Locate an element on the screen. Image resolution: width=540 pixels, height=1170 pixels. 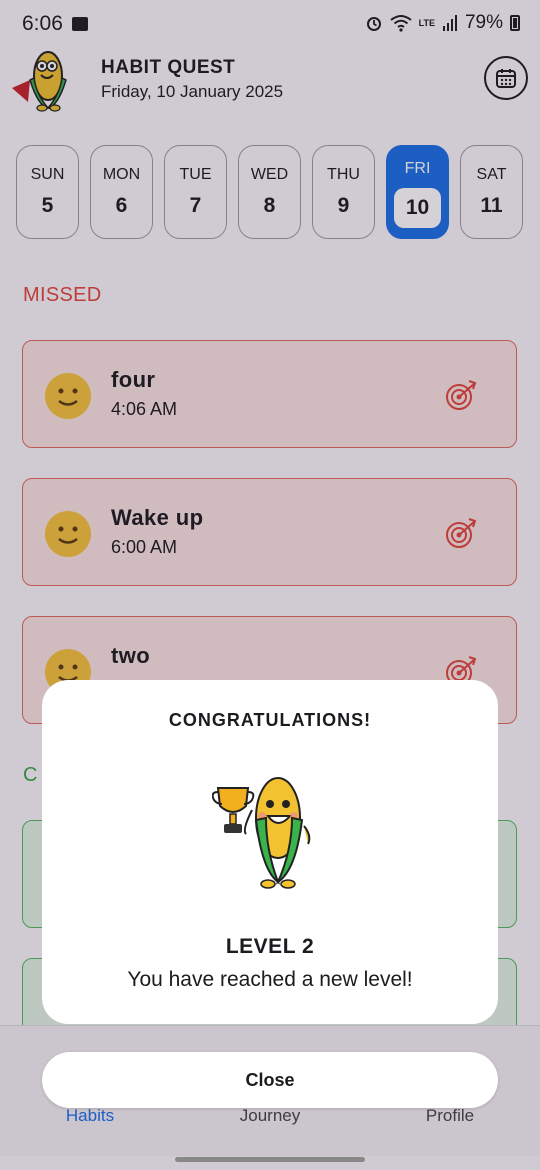
dialog-title: CONGRATULATIONS! is located at coordinates (270, 720).